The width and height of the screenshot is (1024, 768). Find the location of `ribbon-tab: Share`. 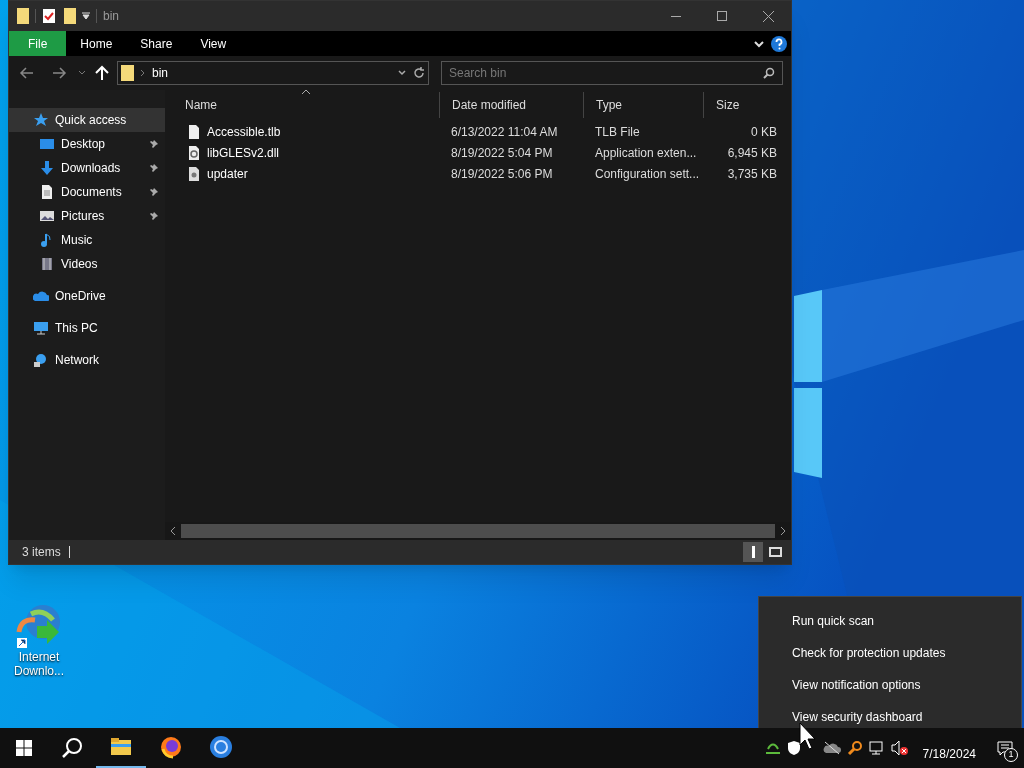

ribbon-tab: Share is located at coordinates (156, 43).